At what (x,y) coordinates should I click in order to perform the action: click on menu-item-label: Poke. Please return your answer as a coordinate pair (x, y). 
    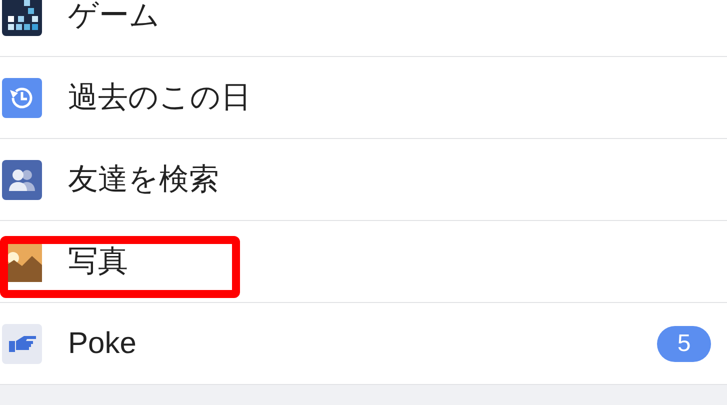
    Looking at the image, I should click on (102, 343).